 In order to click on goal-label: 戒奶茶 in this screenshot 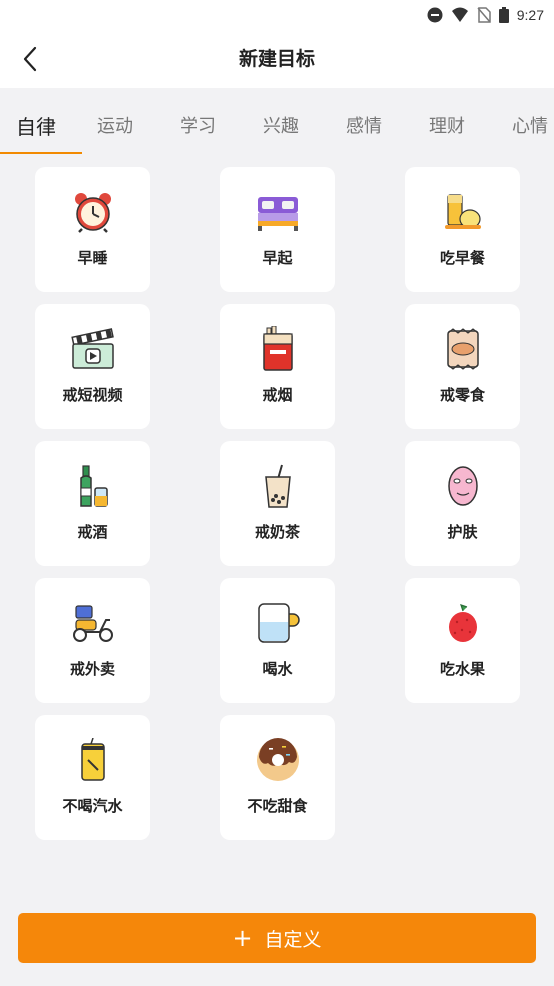, I will do `click(277, 532)`.